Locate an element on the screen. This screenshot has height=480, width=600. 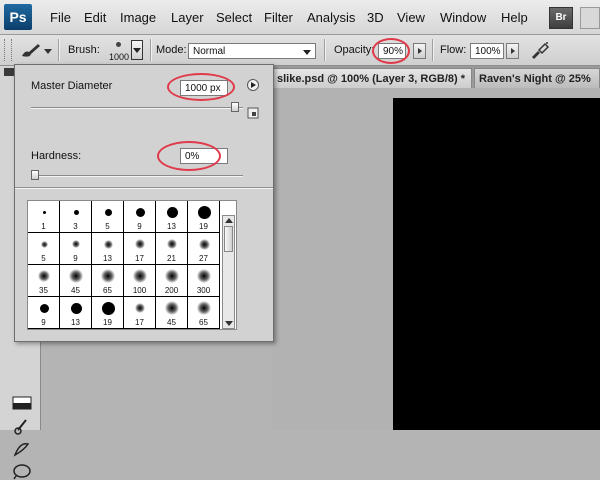
opacity-label: Opacity: is located at coordinates (354, 50).